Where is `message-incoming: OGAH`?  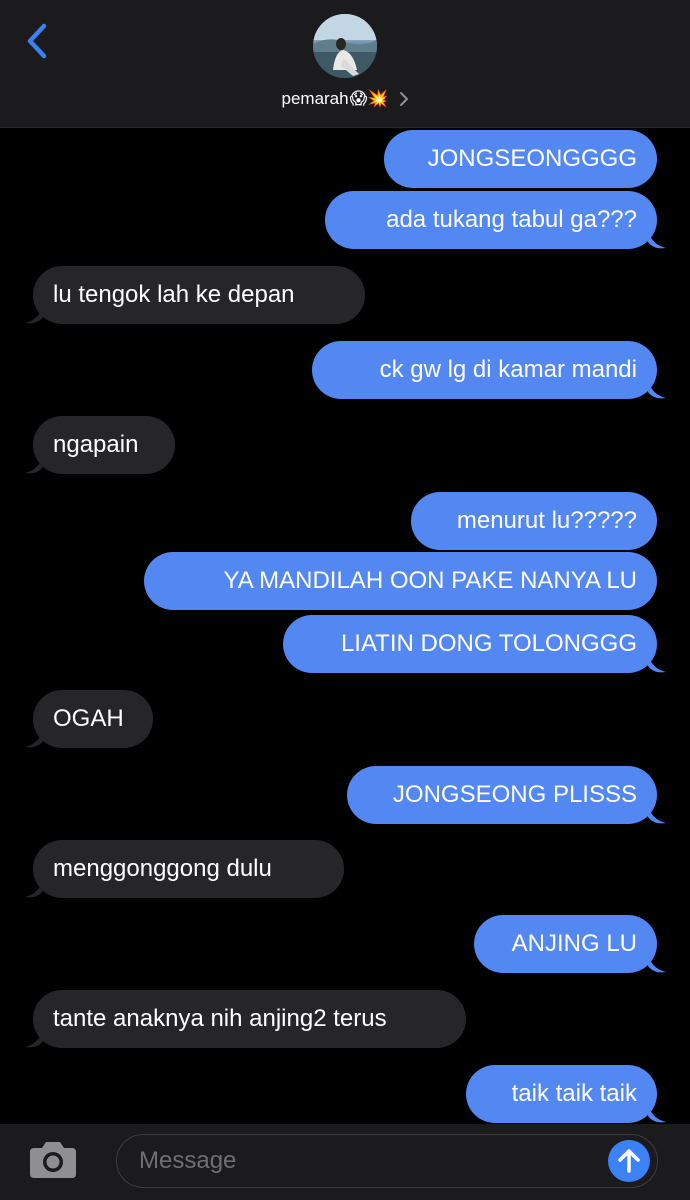 message-incoming: OGAH is located at coordinates (93, 719).